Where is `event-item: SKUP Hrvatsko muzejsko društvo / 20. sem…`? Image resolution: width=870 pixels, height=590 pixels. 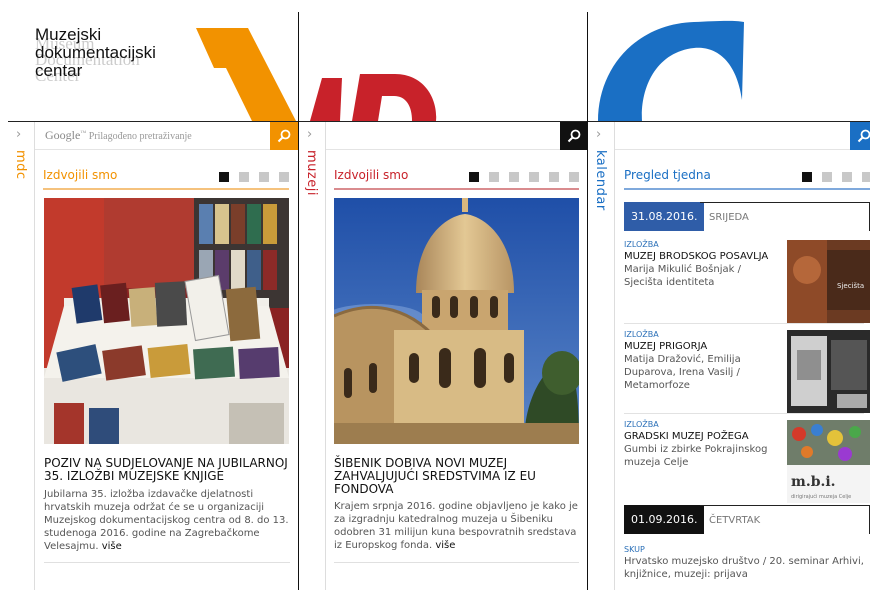 event-item: SKUP Hrvatsko muzejsko društvo / 20. sem… is located at coordinates (747, 563).